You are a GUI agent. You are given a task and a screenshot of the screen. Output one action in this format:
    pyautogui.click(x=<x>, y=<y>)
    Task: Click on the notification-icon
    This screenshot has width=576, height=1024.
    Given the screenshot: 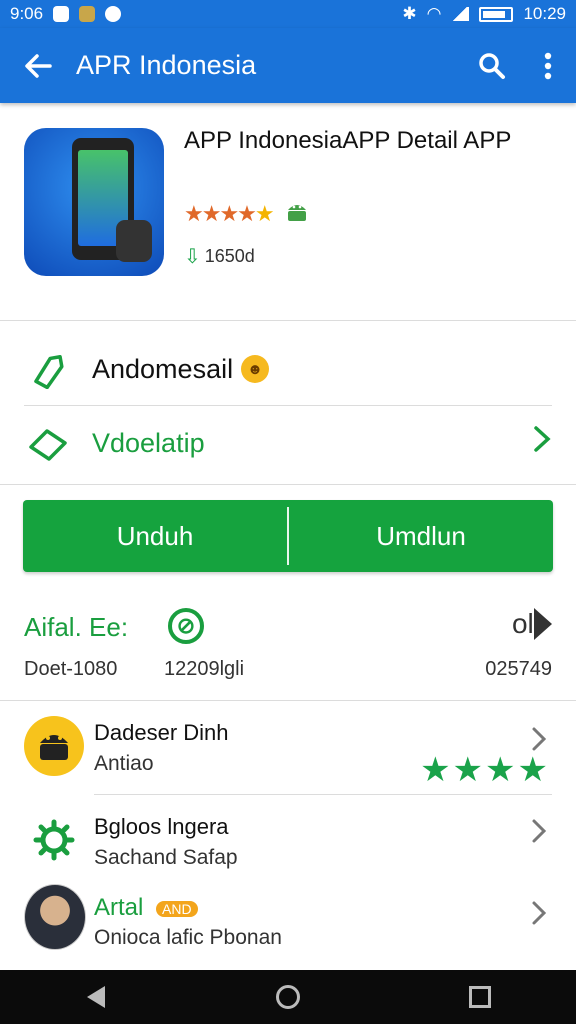 What is the action you would take?
    pyautogui.click(x=61, y=14)
    